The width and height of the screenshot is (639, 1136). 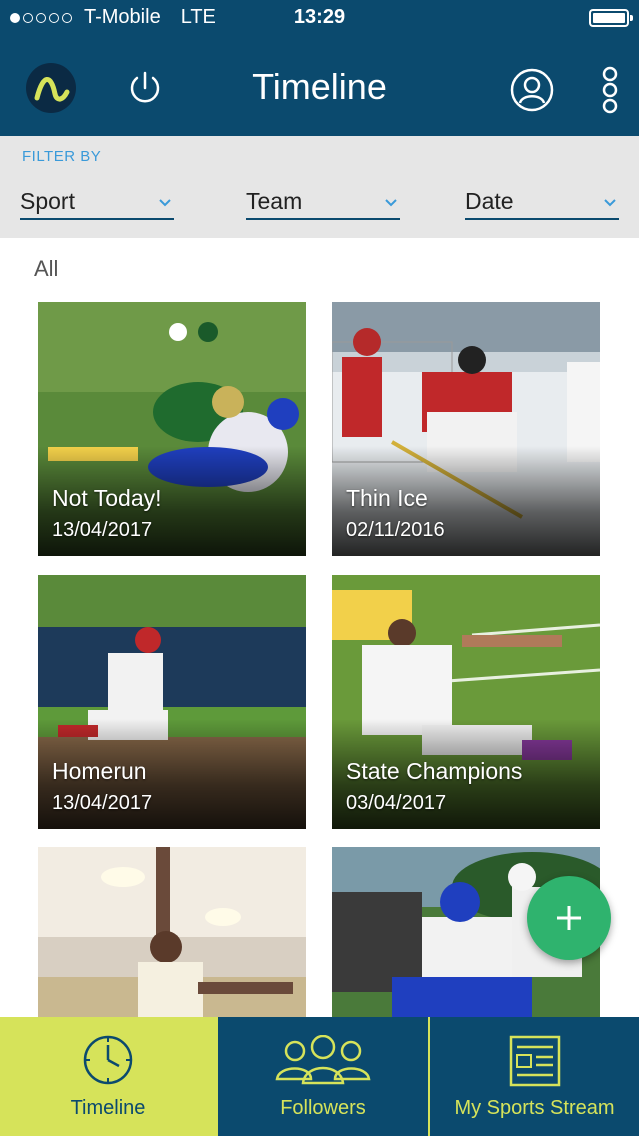 I want to click on plus-icon, so click(x=569, y=918).